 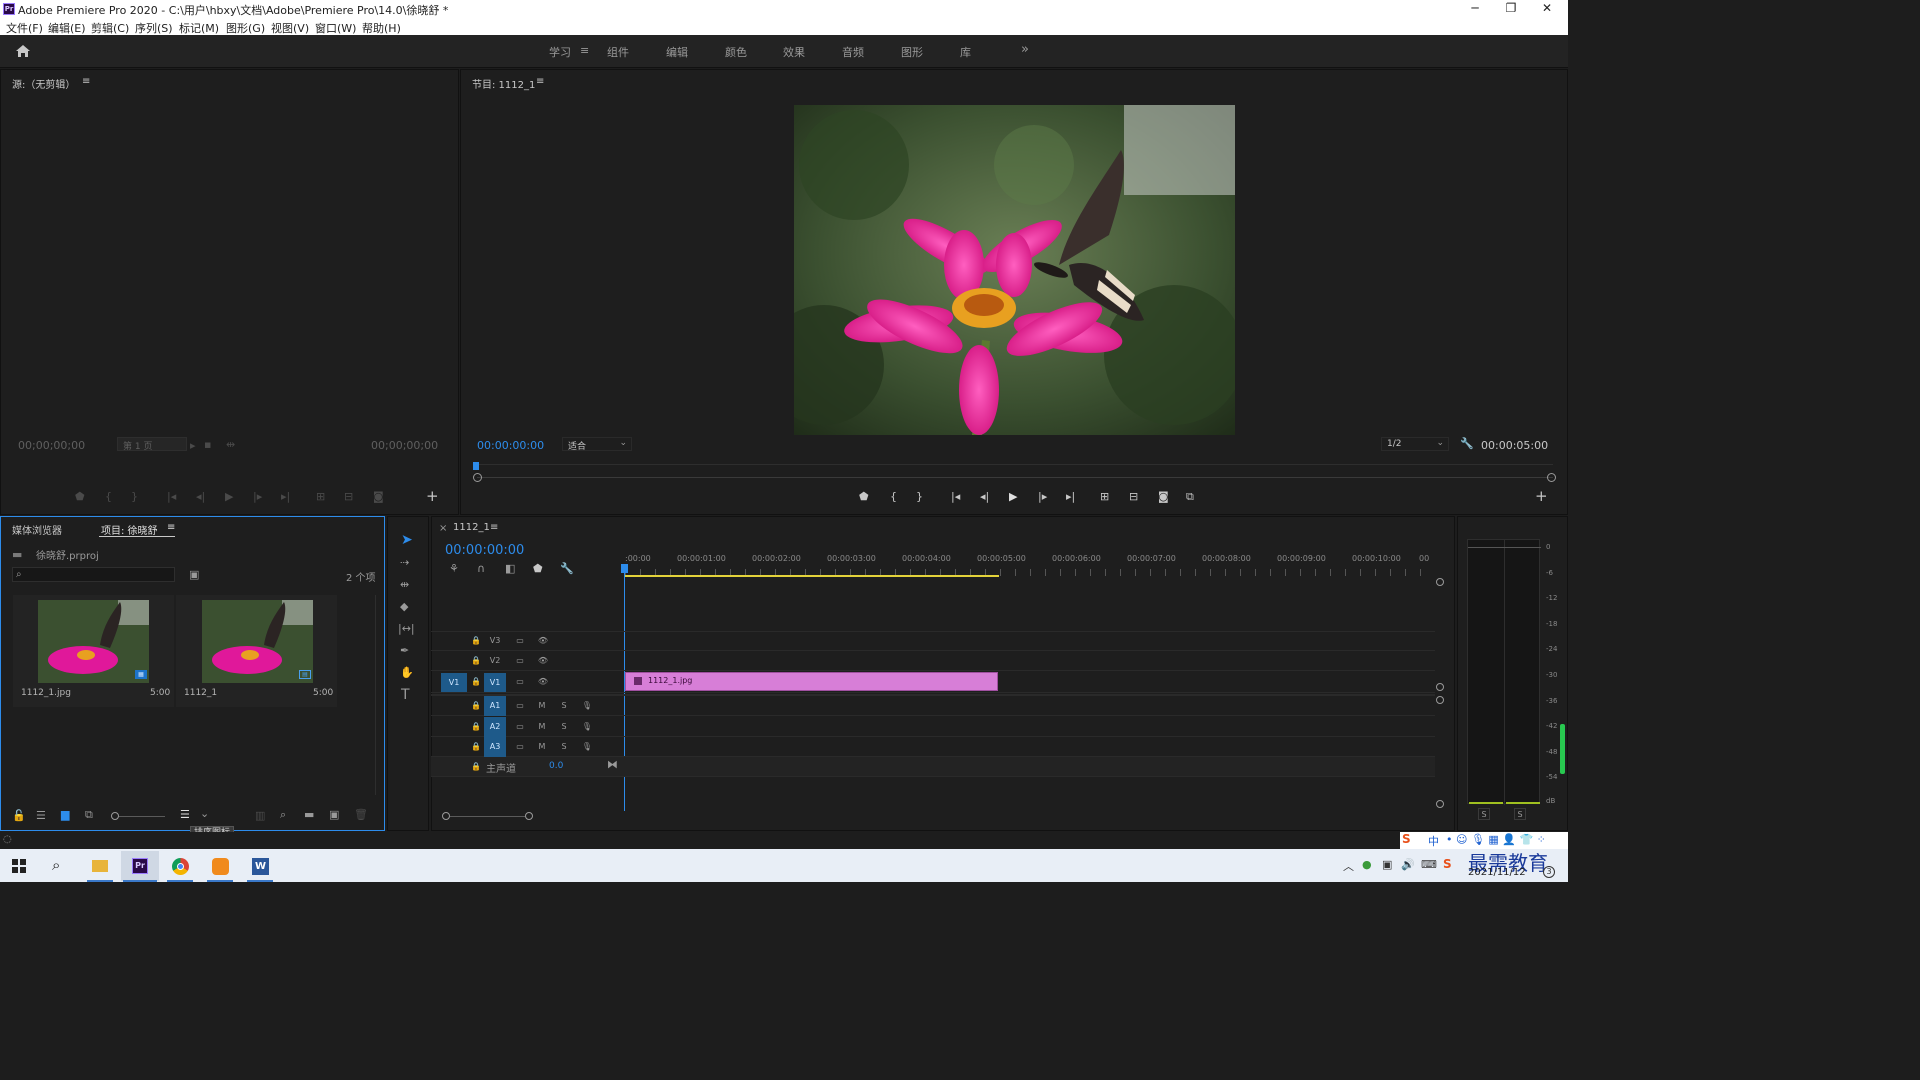 I want to click on tab-project: 项目: 徐晓舒, so click(x=129, y=529).